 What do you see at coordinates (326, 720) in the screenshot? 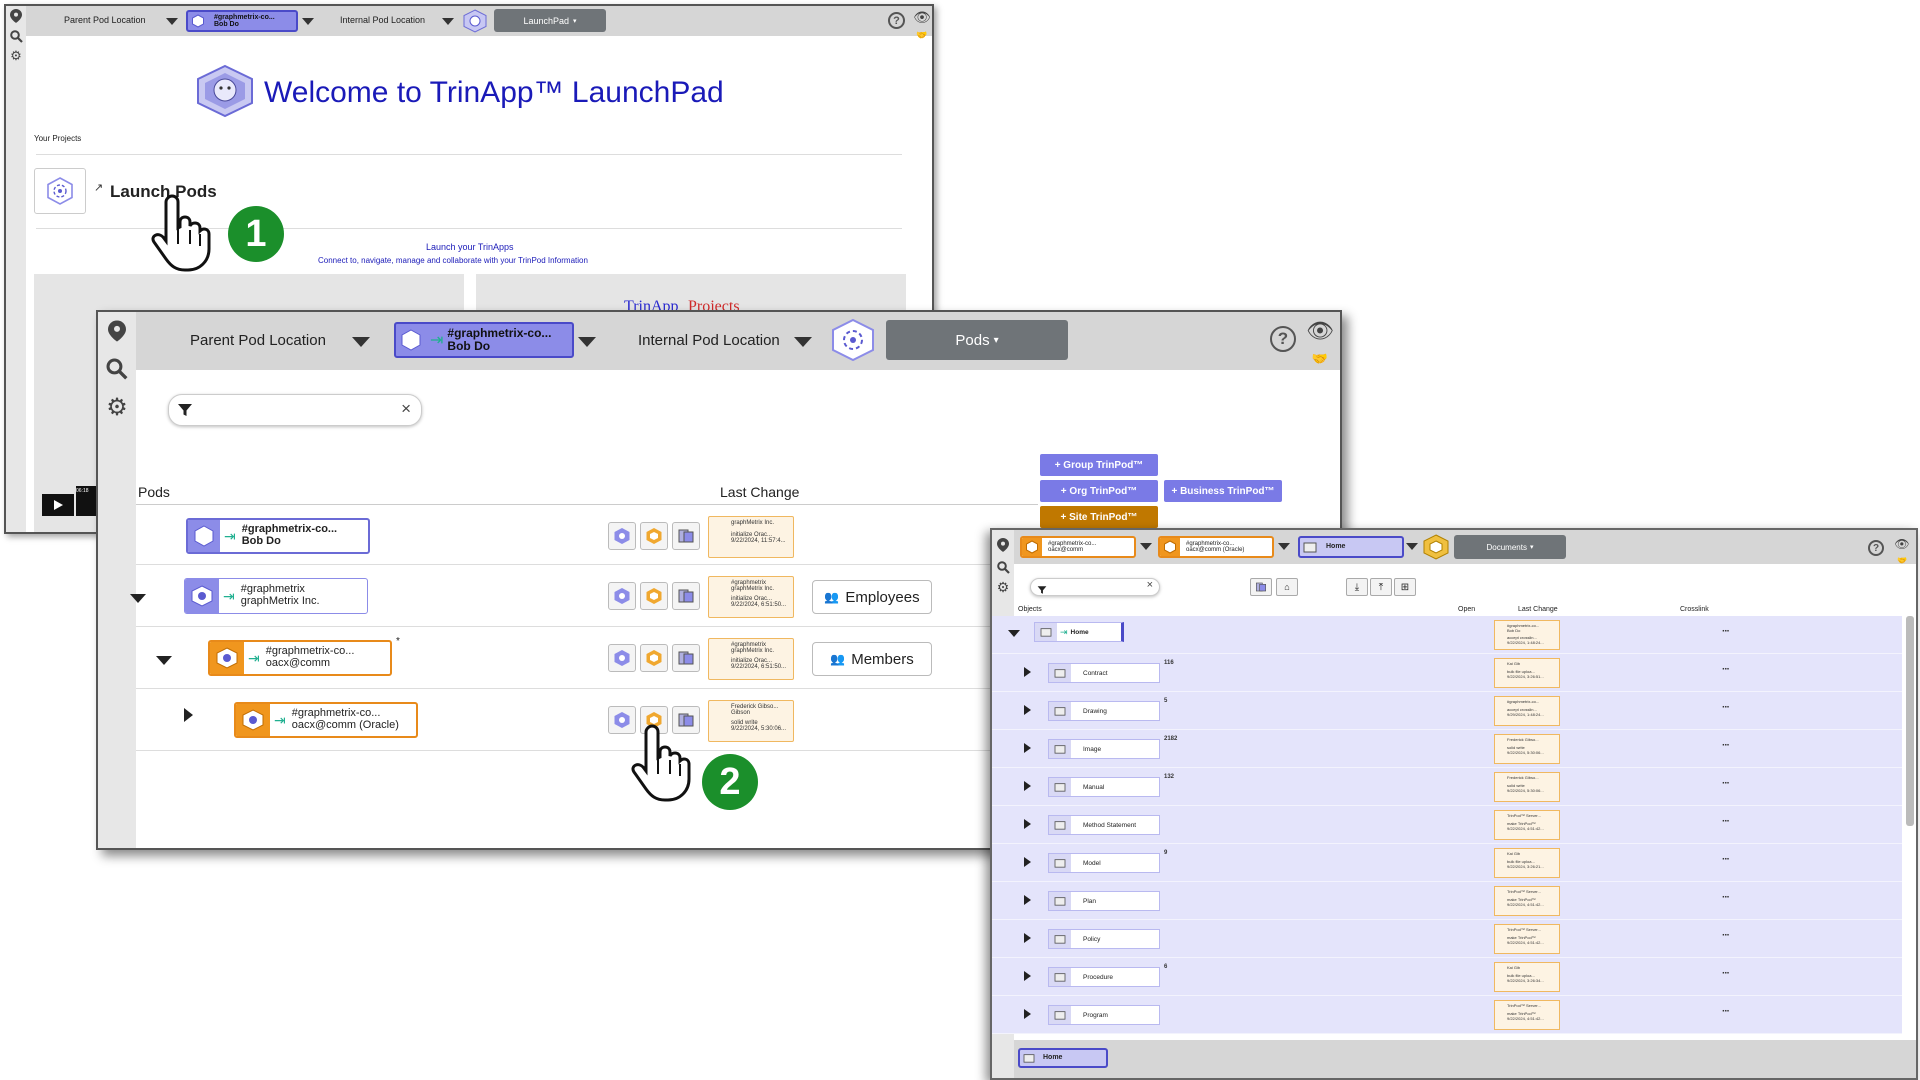
I see `pod-chip-oacx-oracle: ⇥ #graphmetrix-co... oacx@comm (Oracle)` at bounding box center [326, 720].